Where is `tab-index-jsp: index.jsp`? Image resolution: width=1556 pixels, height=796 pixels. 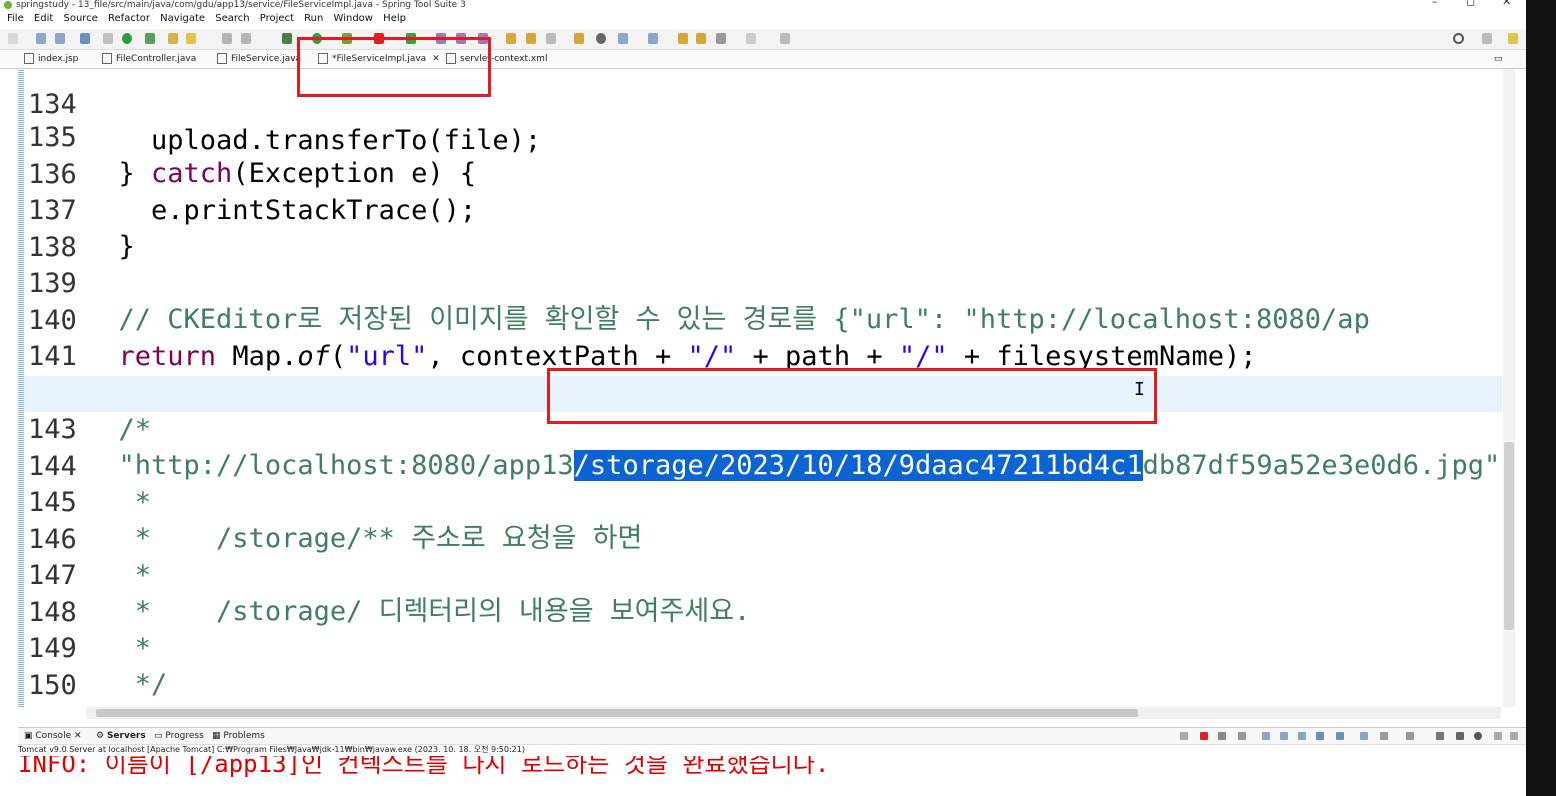
tab-index-jsp: index.jsp is located at coordinates (51, 59).